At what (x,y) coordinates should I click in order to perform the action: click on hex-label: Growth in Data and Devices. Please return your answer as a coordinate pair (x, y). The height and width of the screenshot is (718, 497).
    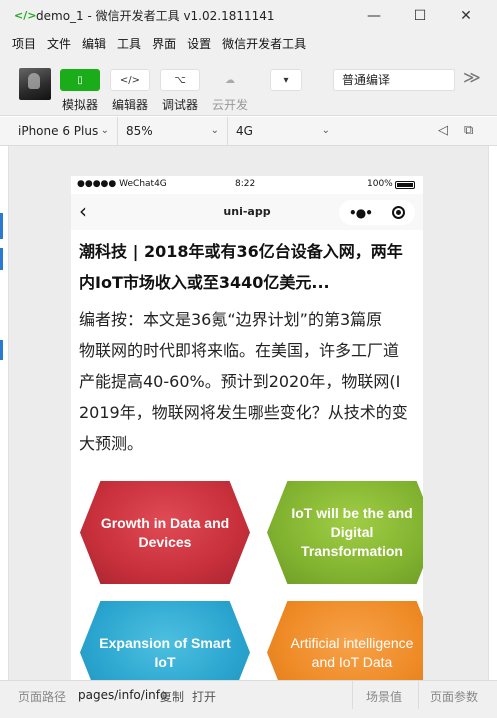
    Looking at the image, I should click on (165, 532).